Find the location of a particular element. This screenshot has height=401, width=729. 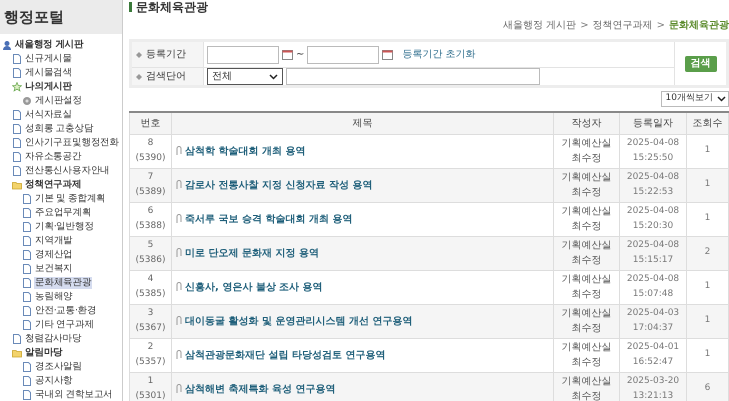

post-title-link: 미로 단오제 문화재 지정 용역 is located at coordinates (252, 253).